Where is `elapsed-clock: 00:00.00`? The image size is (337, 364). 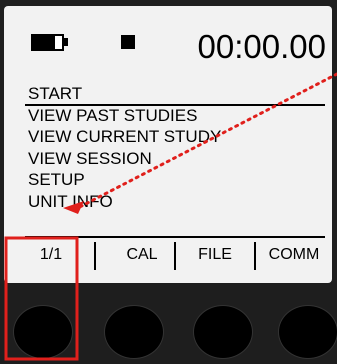
elapsed-clock: 00:00.00 is located at coordinates (261, 46).